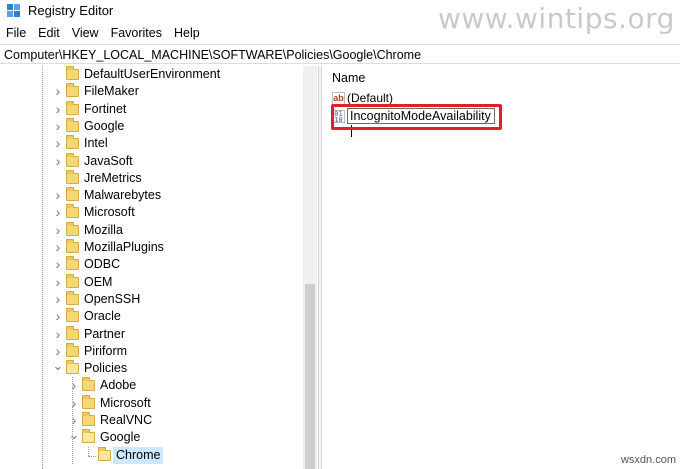 The width and height of the screenshot is (682, 469). Describe the element at coordinates (416, 117) in the screenshot. I see `highlight-annotation` at that location.